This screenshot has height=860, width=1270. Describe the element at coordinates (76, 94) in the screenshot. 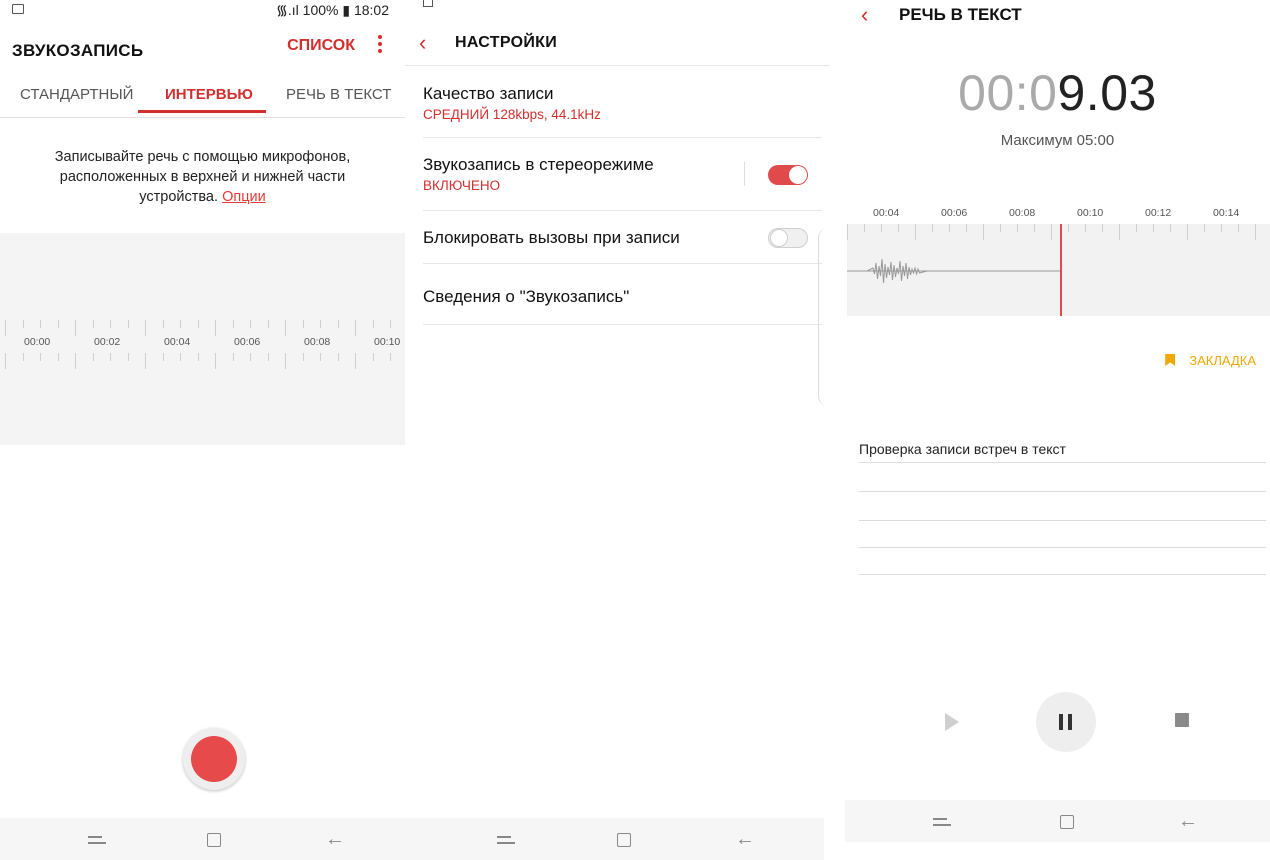

I see `tab-standard: СТАНДАРТНЫЙ` at that location.